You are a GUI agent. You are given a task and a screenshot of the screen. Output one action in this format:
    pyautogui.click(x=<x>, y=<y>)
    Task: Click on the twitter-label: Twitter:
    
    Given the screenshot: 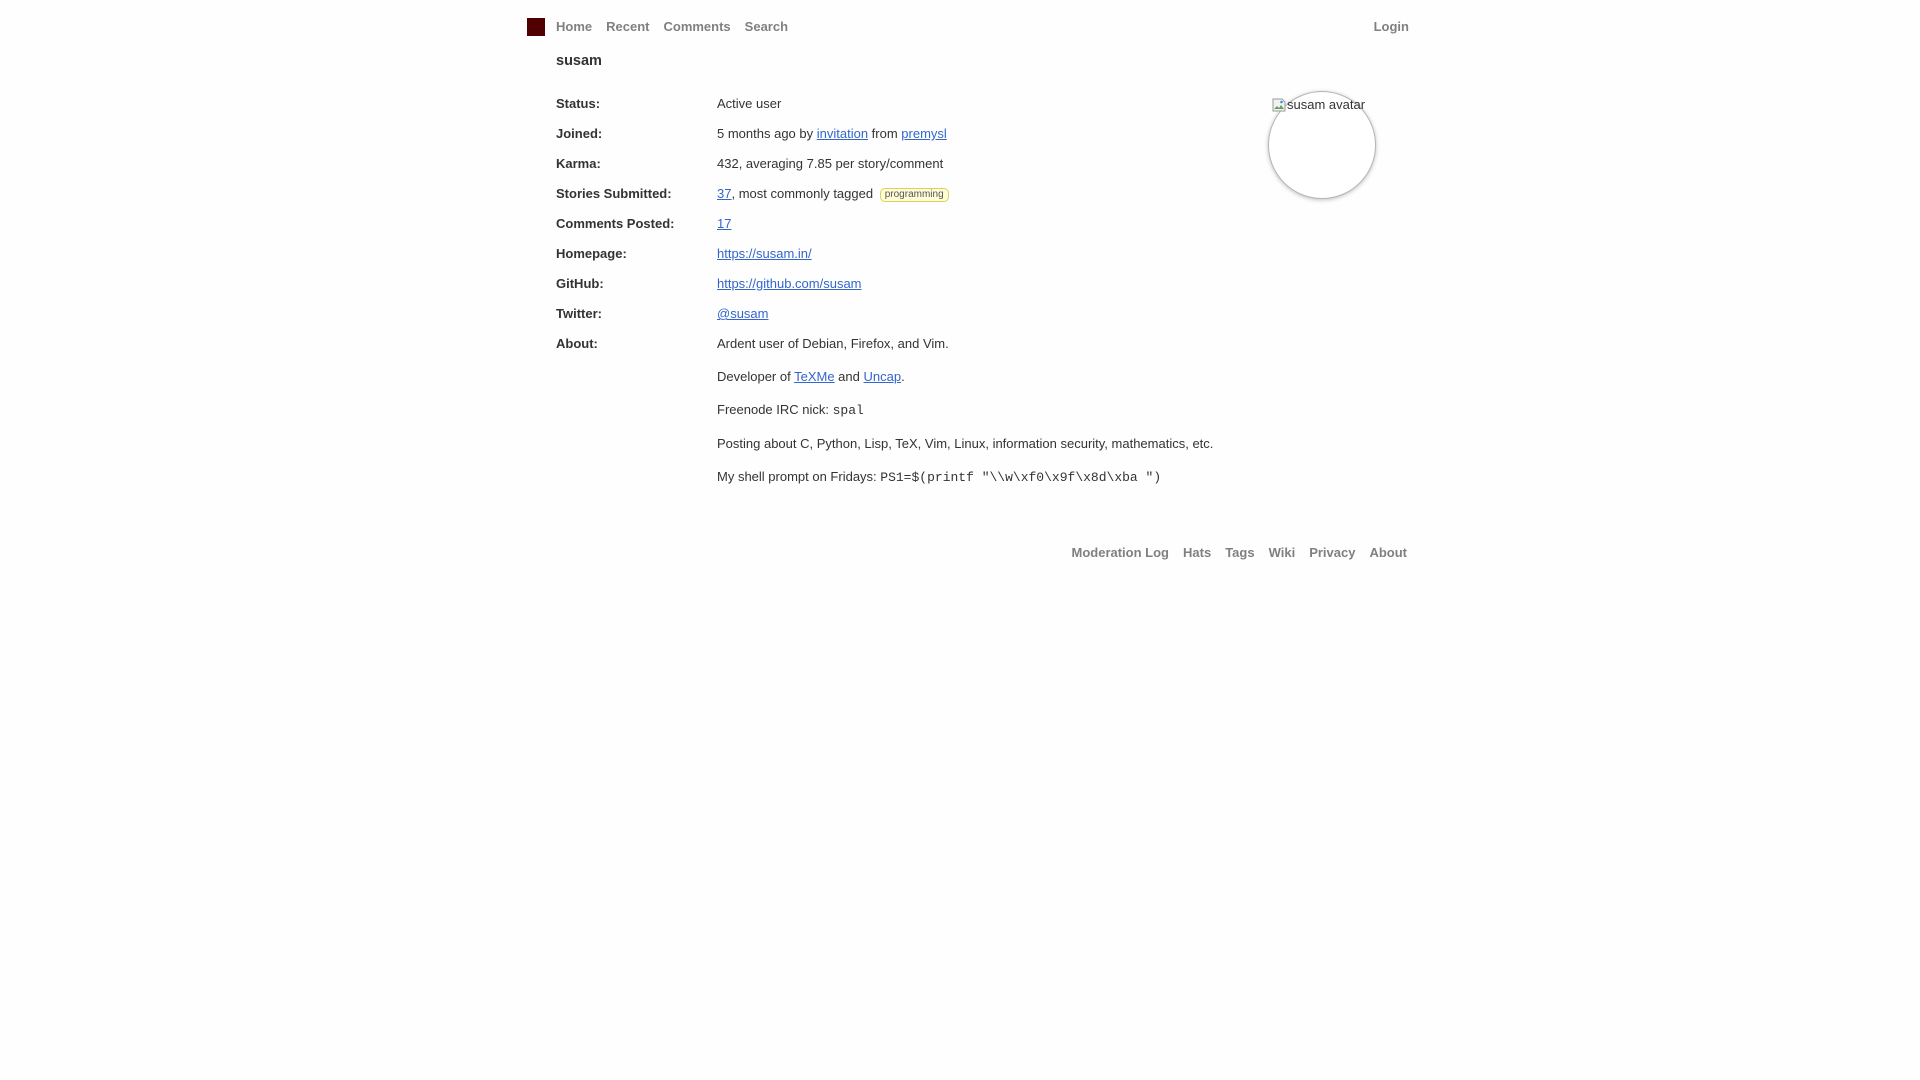 What is the action you would take?
    pyautogui.click(x=579, y=313)
    